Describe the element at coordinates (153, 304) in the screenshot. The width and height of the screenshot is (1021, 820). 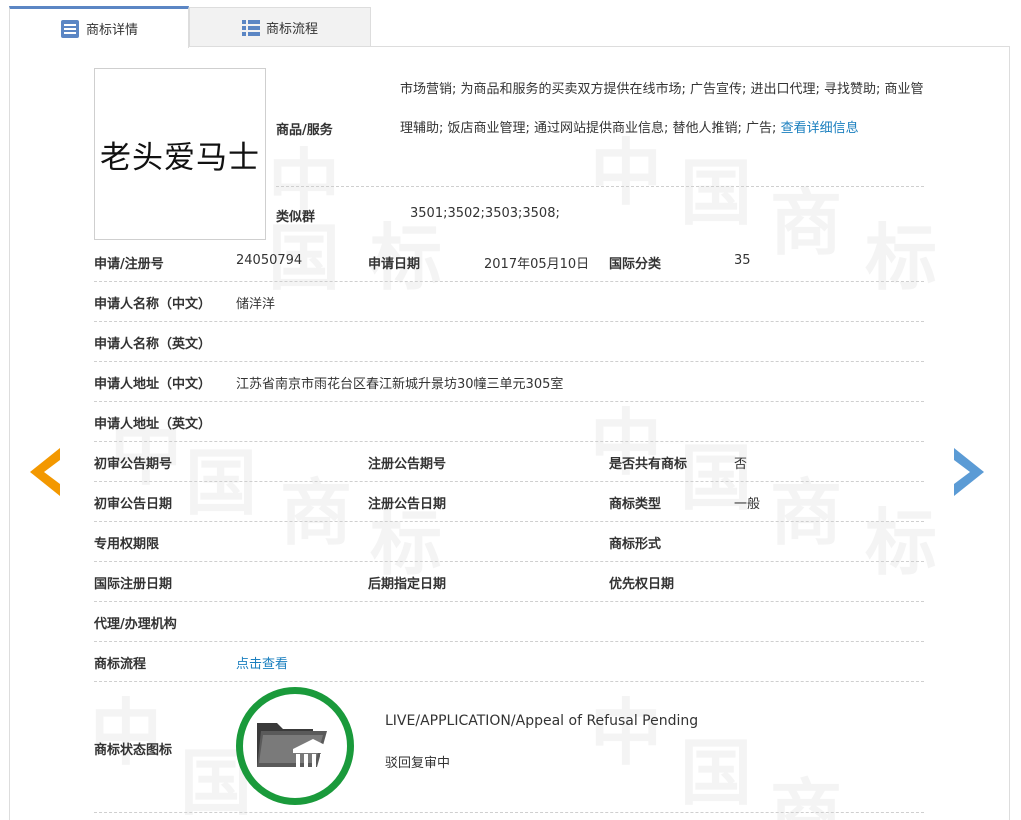
I see `applicant-name-cn-label: 申请人名称（中文）` at that location.